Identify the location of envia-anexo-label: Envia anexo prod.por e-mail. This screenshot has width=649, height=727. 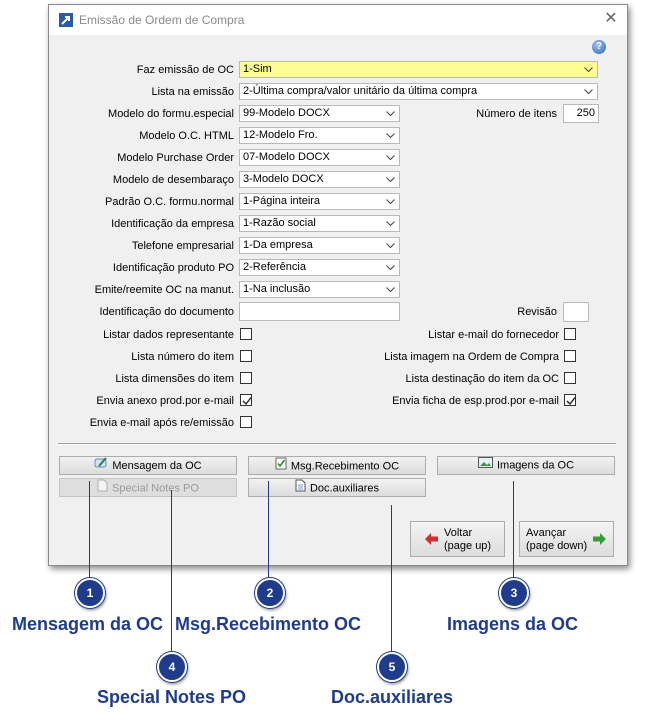
(165, 401).